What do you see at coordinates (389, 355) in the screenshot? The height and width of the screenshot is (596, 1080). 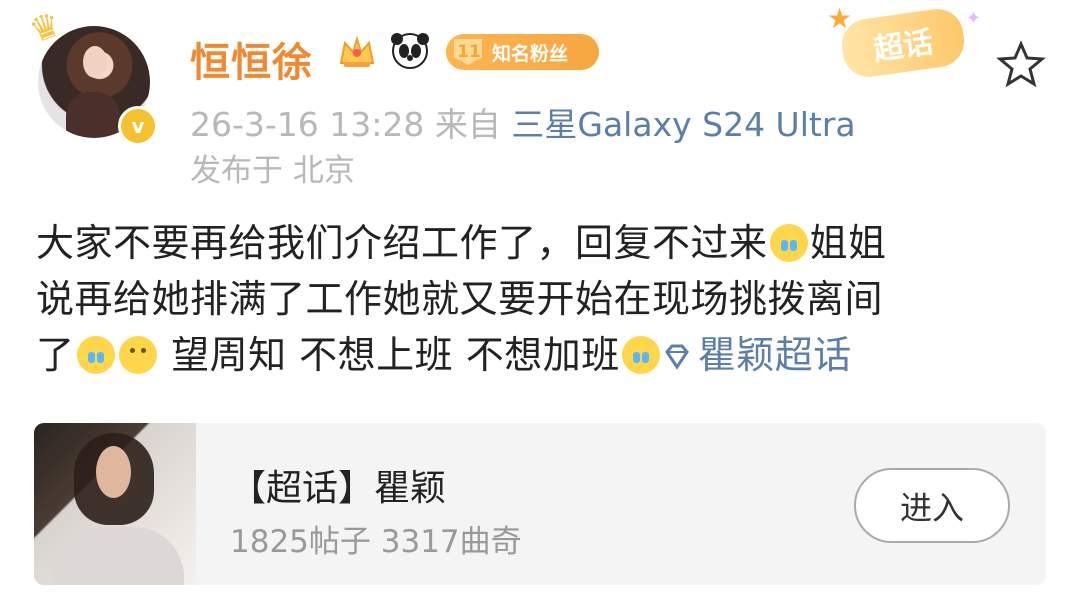 I see `post-text-segment: 望周知 不想上班 不想加班` at bounding box center [389, 355].